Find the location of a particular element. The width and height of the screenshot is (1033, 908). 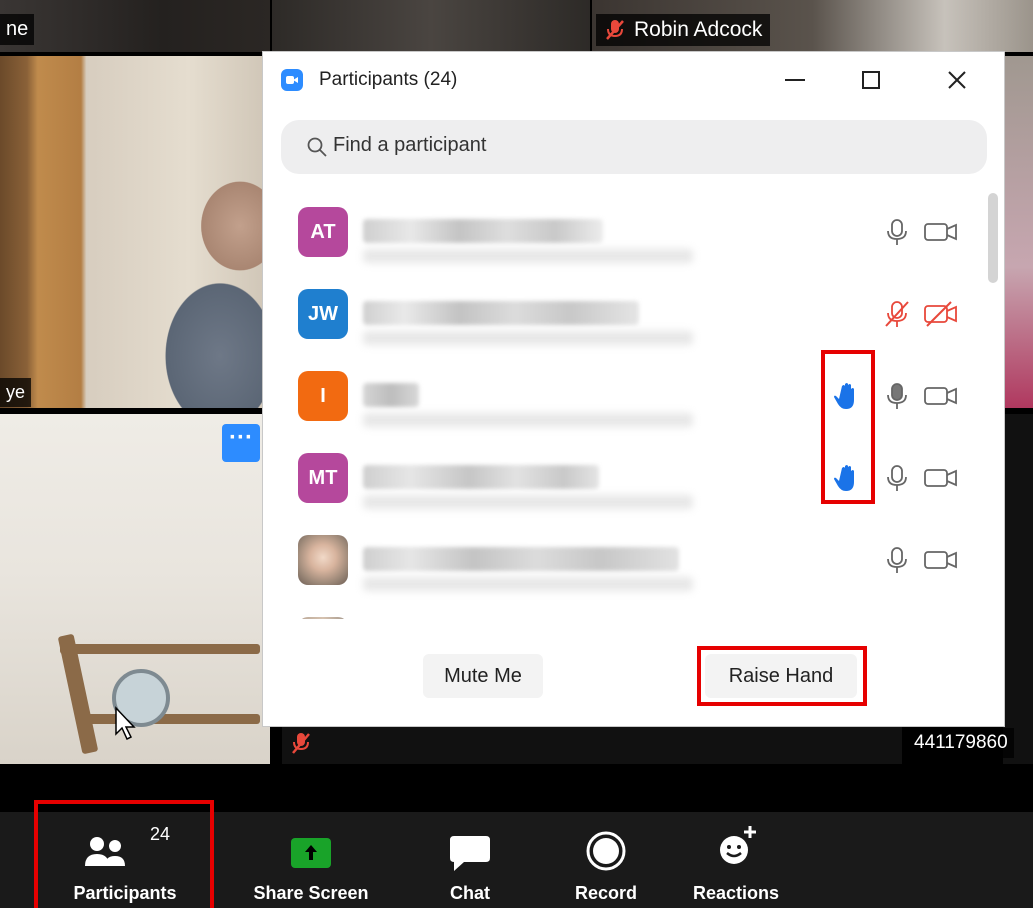

minimize-button is located at coordinates (795, 80).